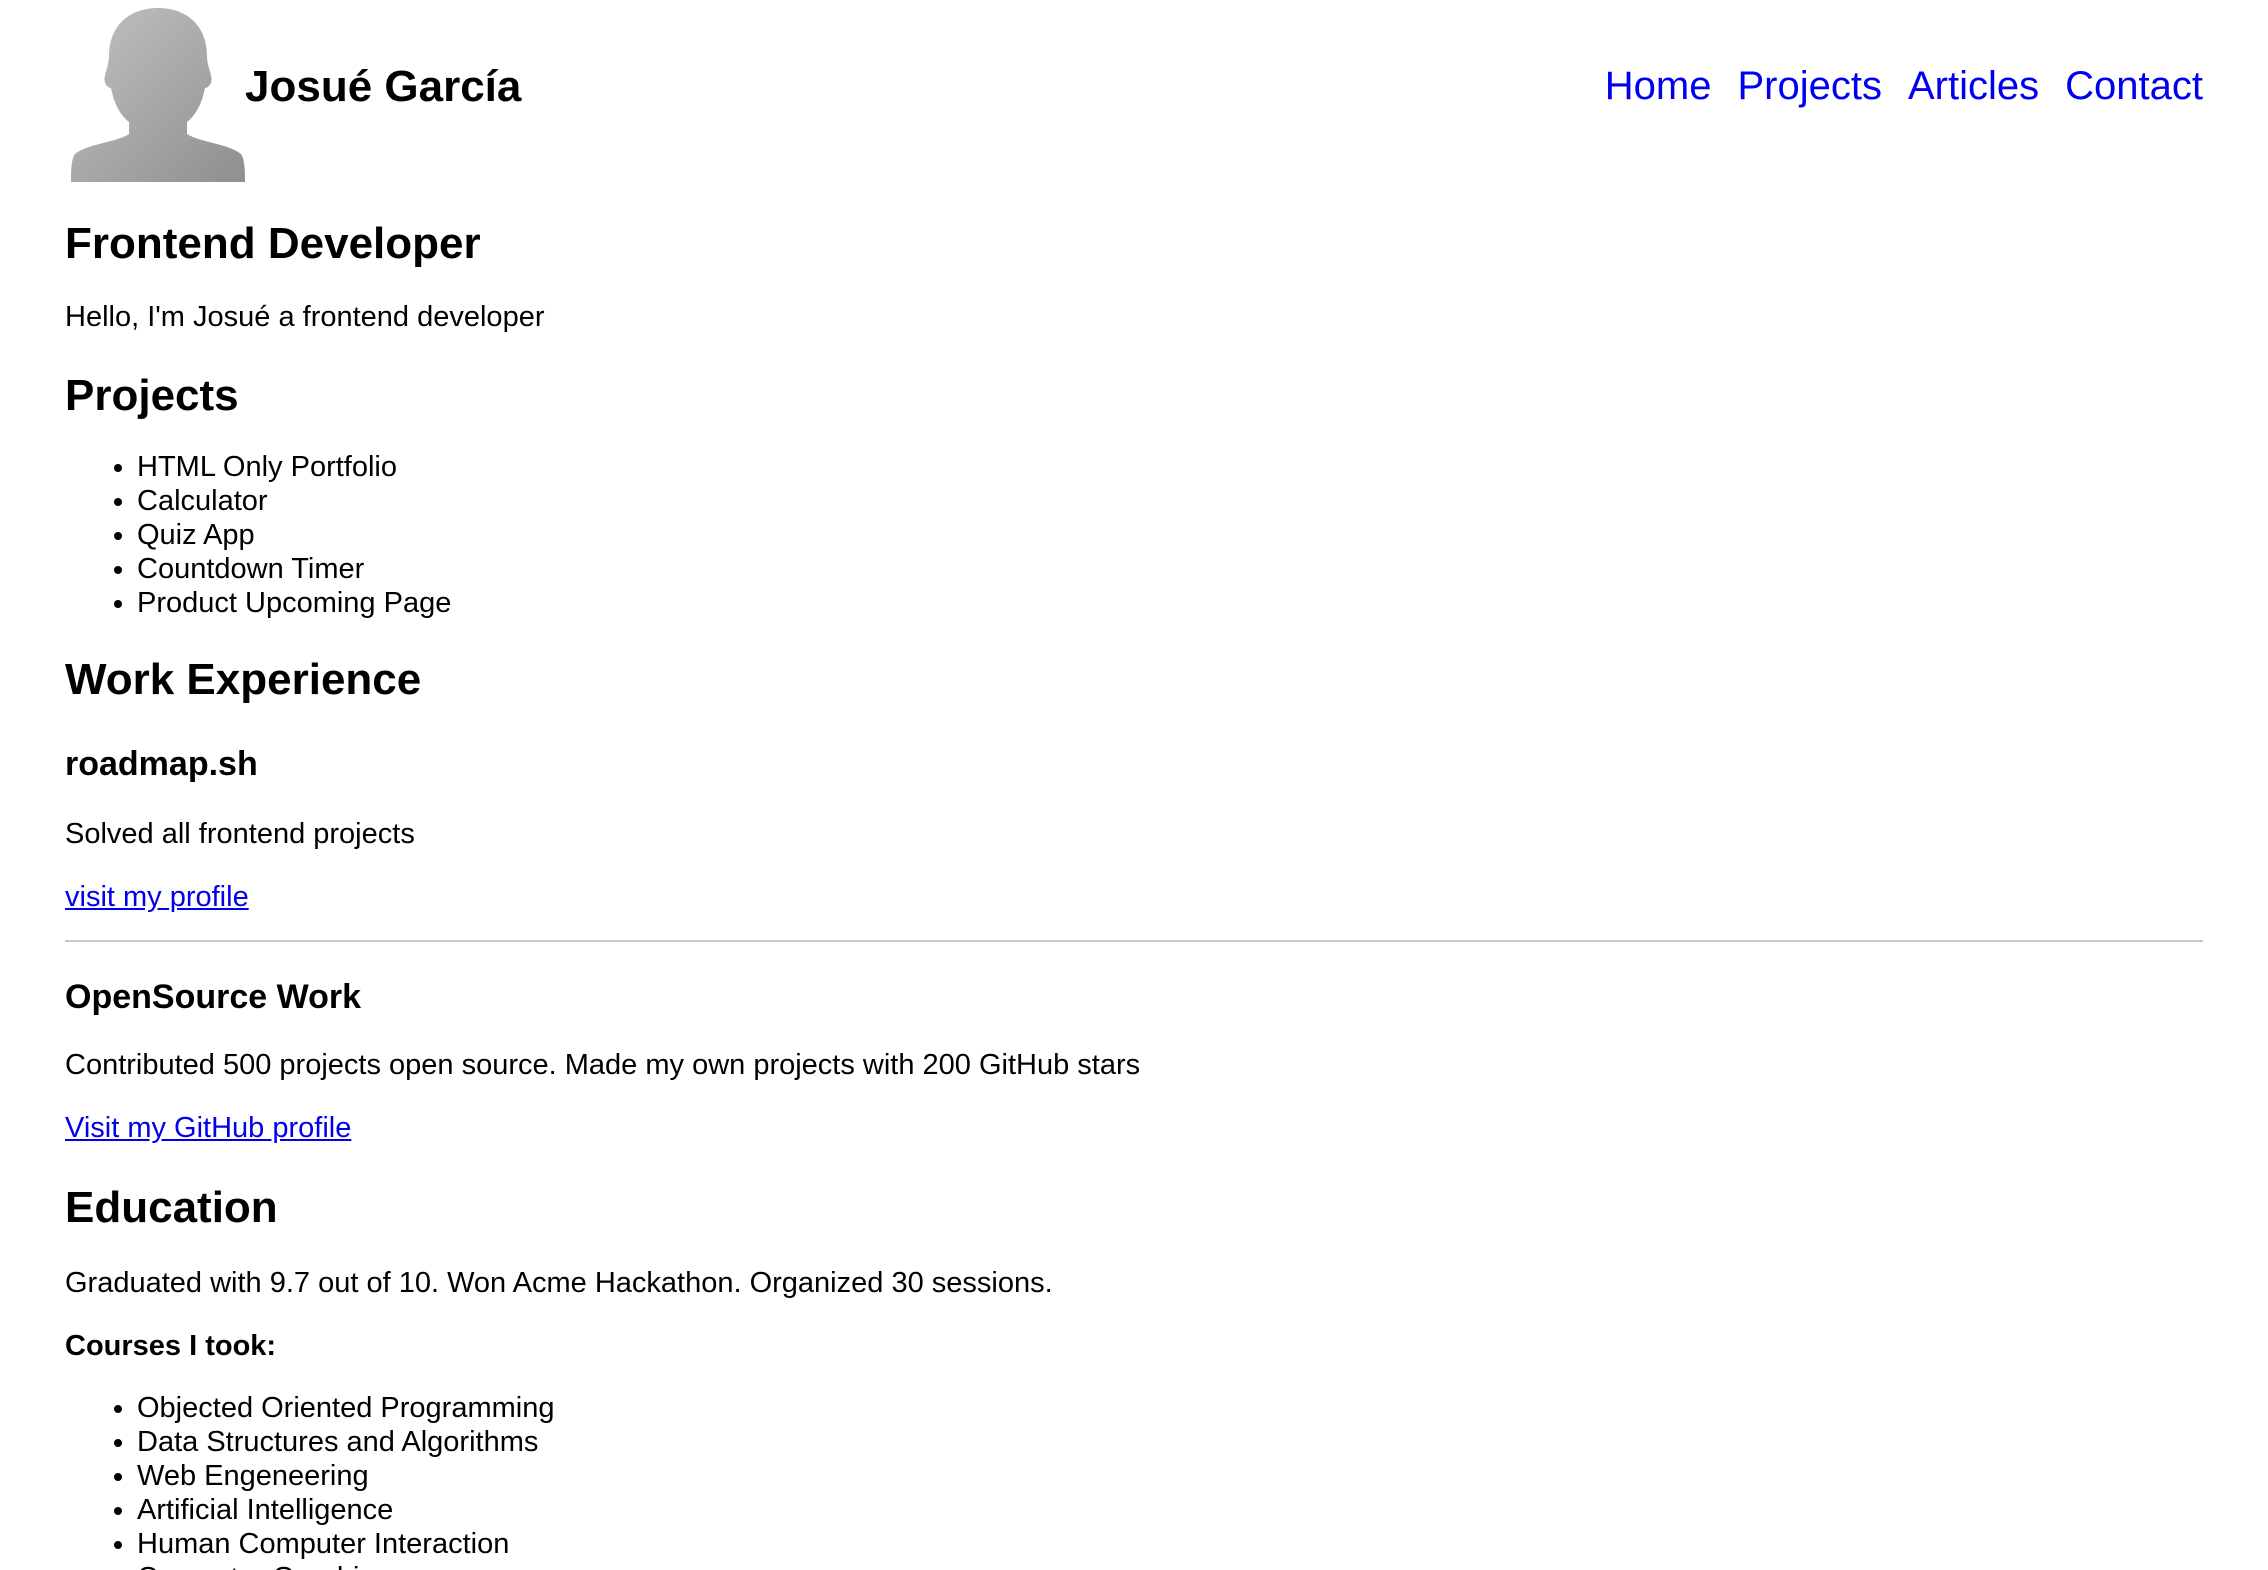 This screenshot has height=1570, width=2268. I want to click on list-item: Artificial Intelligence, so click(1170, 1510).